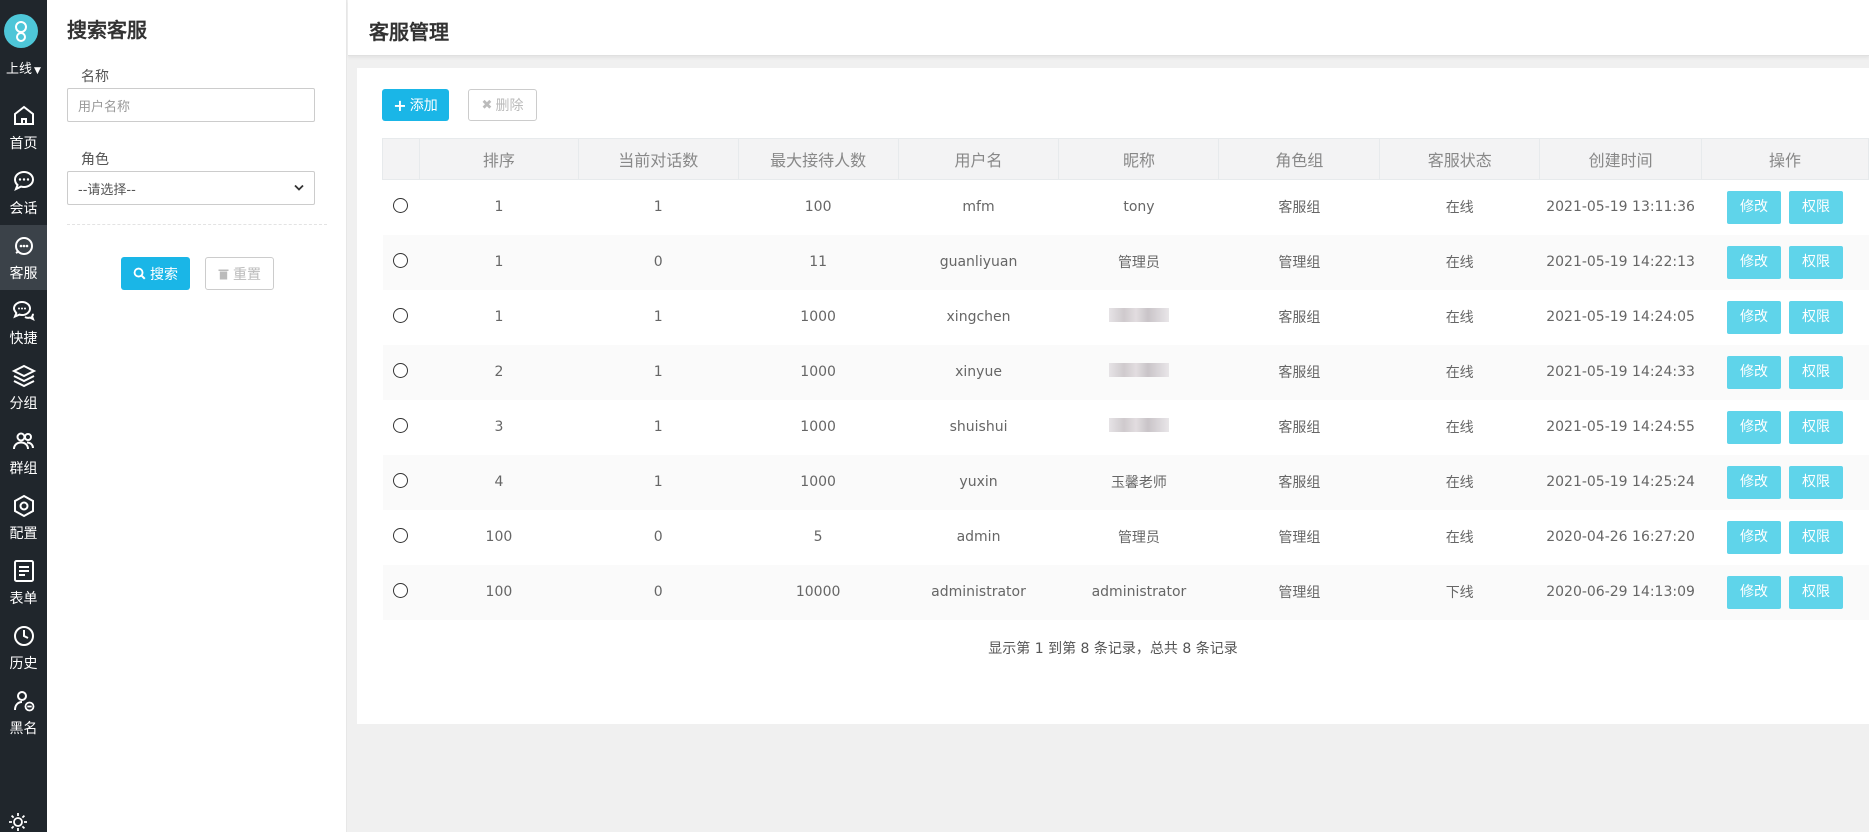 This screenshot has height=832, width=1869. What do you see at coordinates (1299, 538) in the screenshot?
I see `cell-role: 管理组` at bounding box center [1299, 538].